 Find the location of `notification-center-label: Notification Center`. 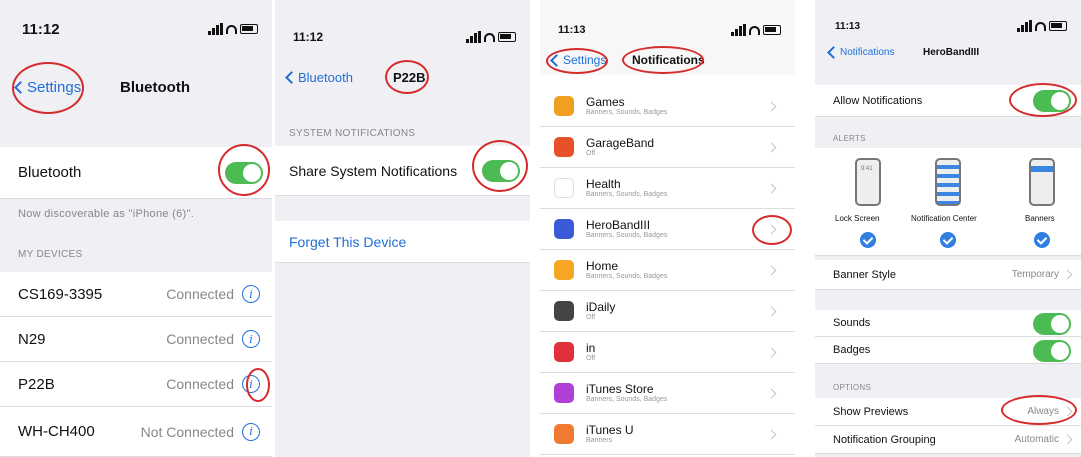

notification-center-label: Notification Center is located at coordinates (944, 218).